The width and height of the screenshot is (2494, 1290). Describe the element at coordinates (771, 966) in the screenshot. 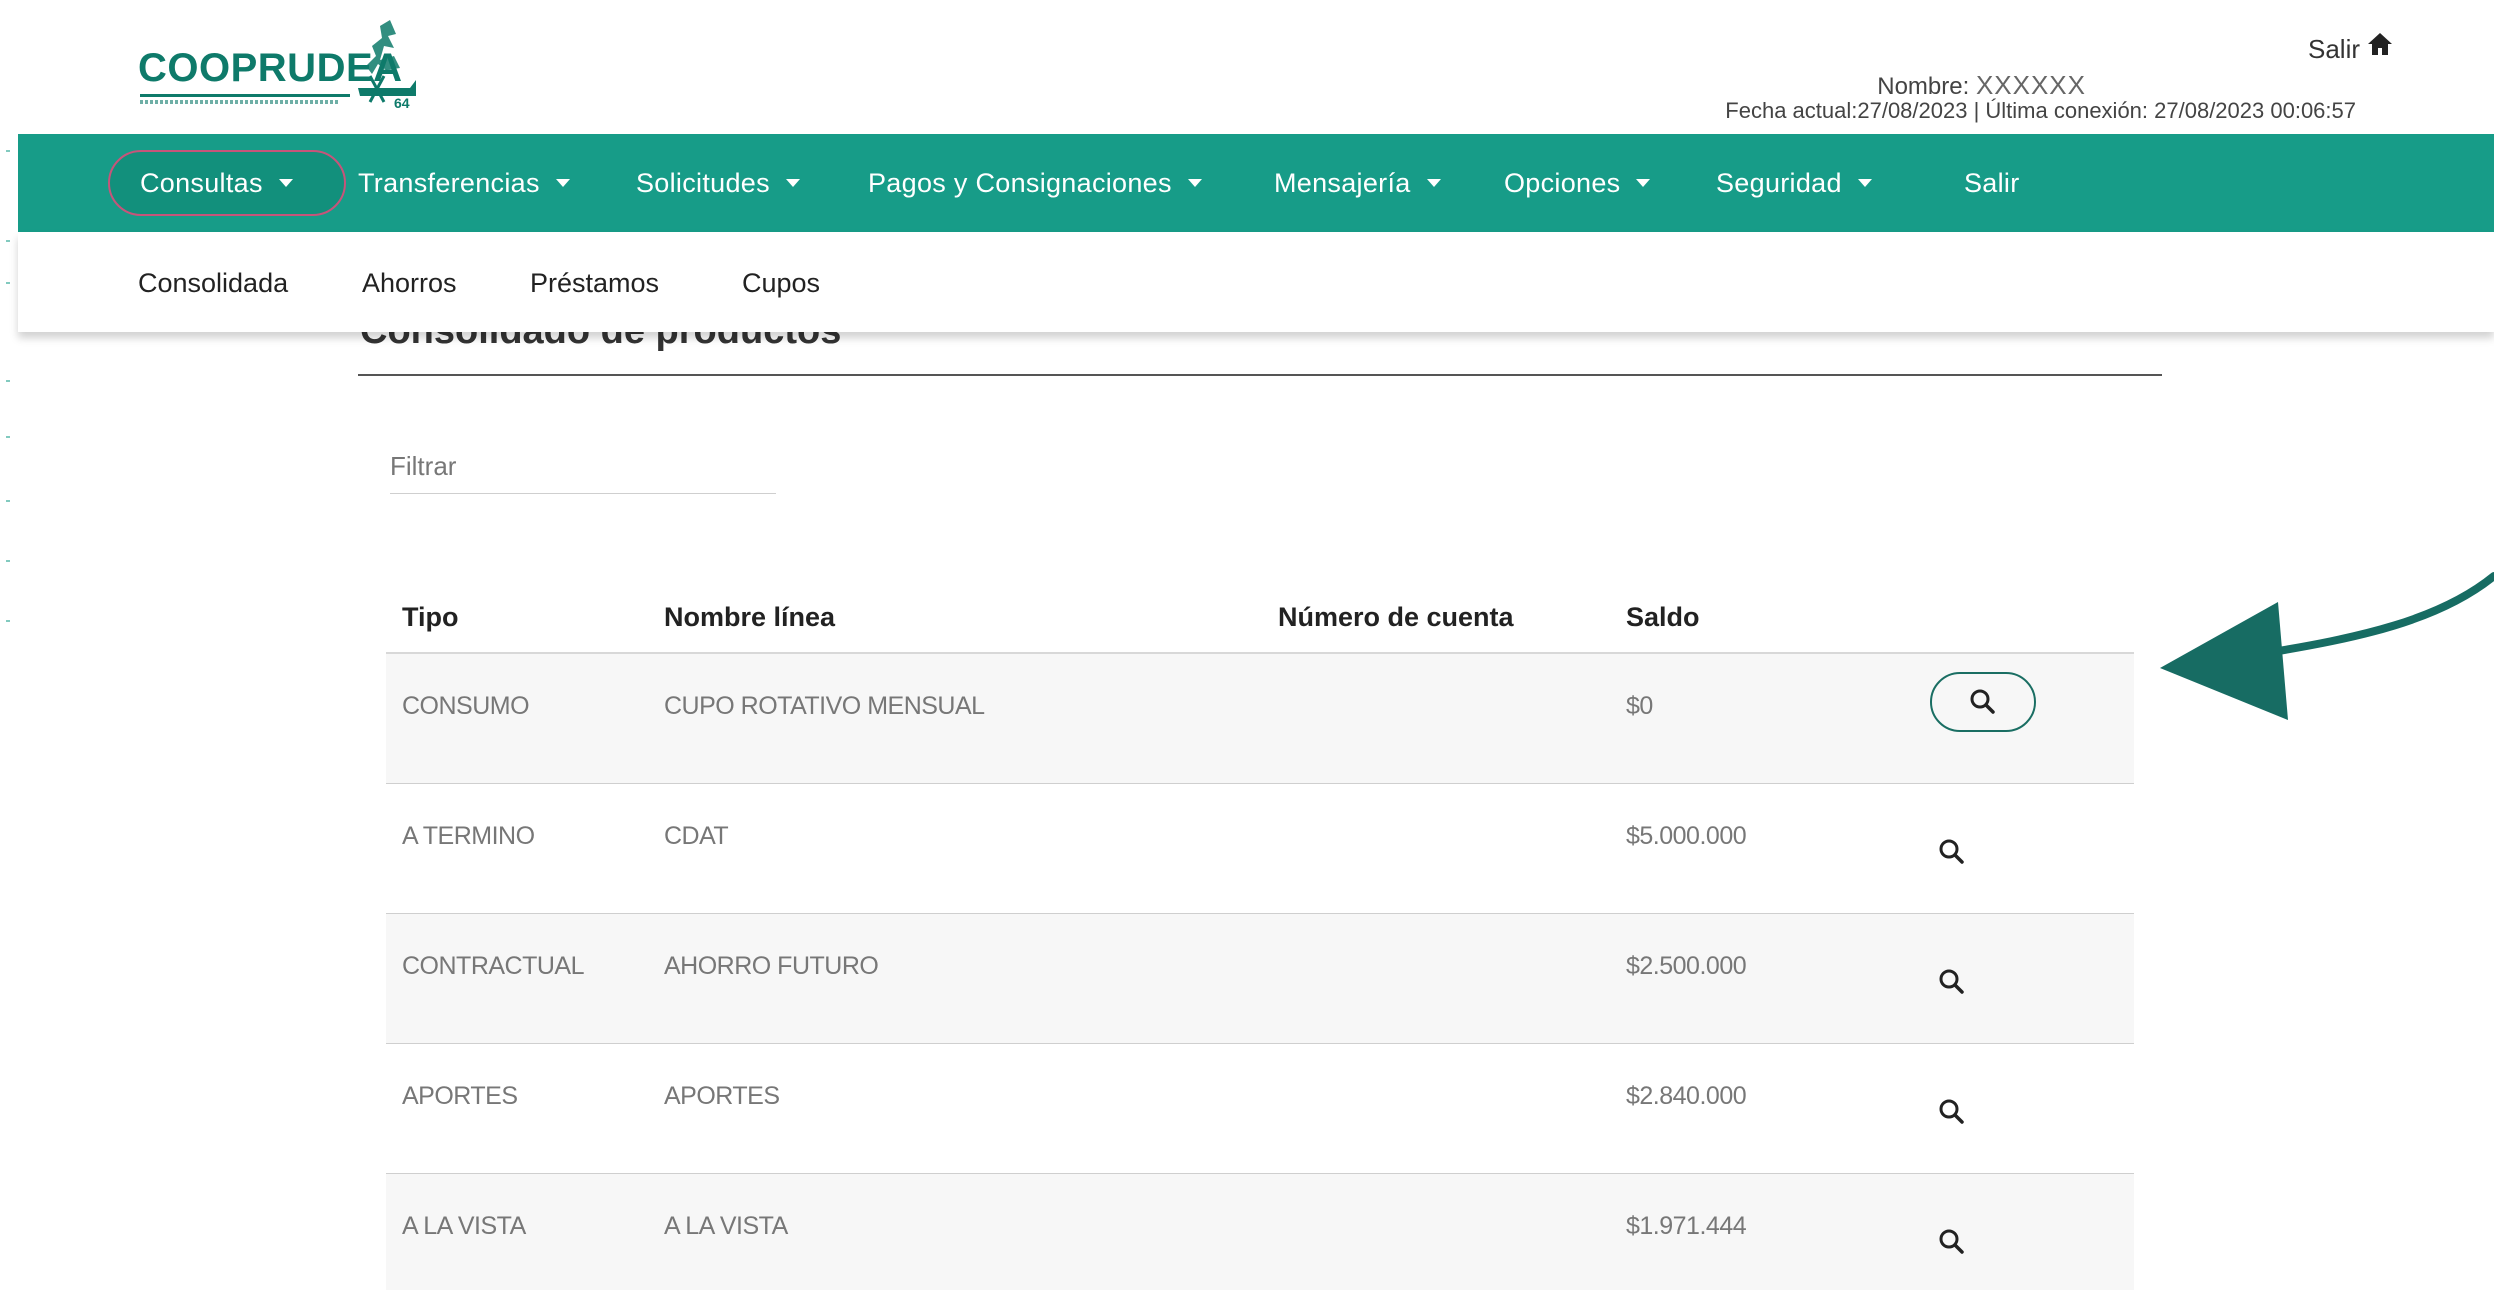

I see `cell-nombre-linea: AHORRO FUTURO` at that location.